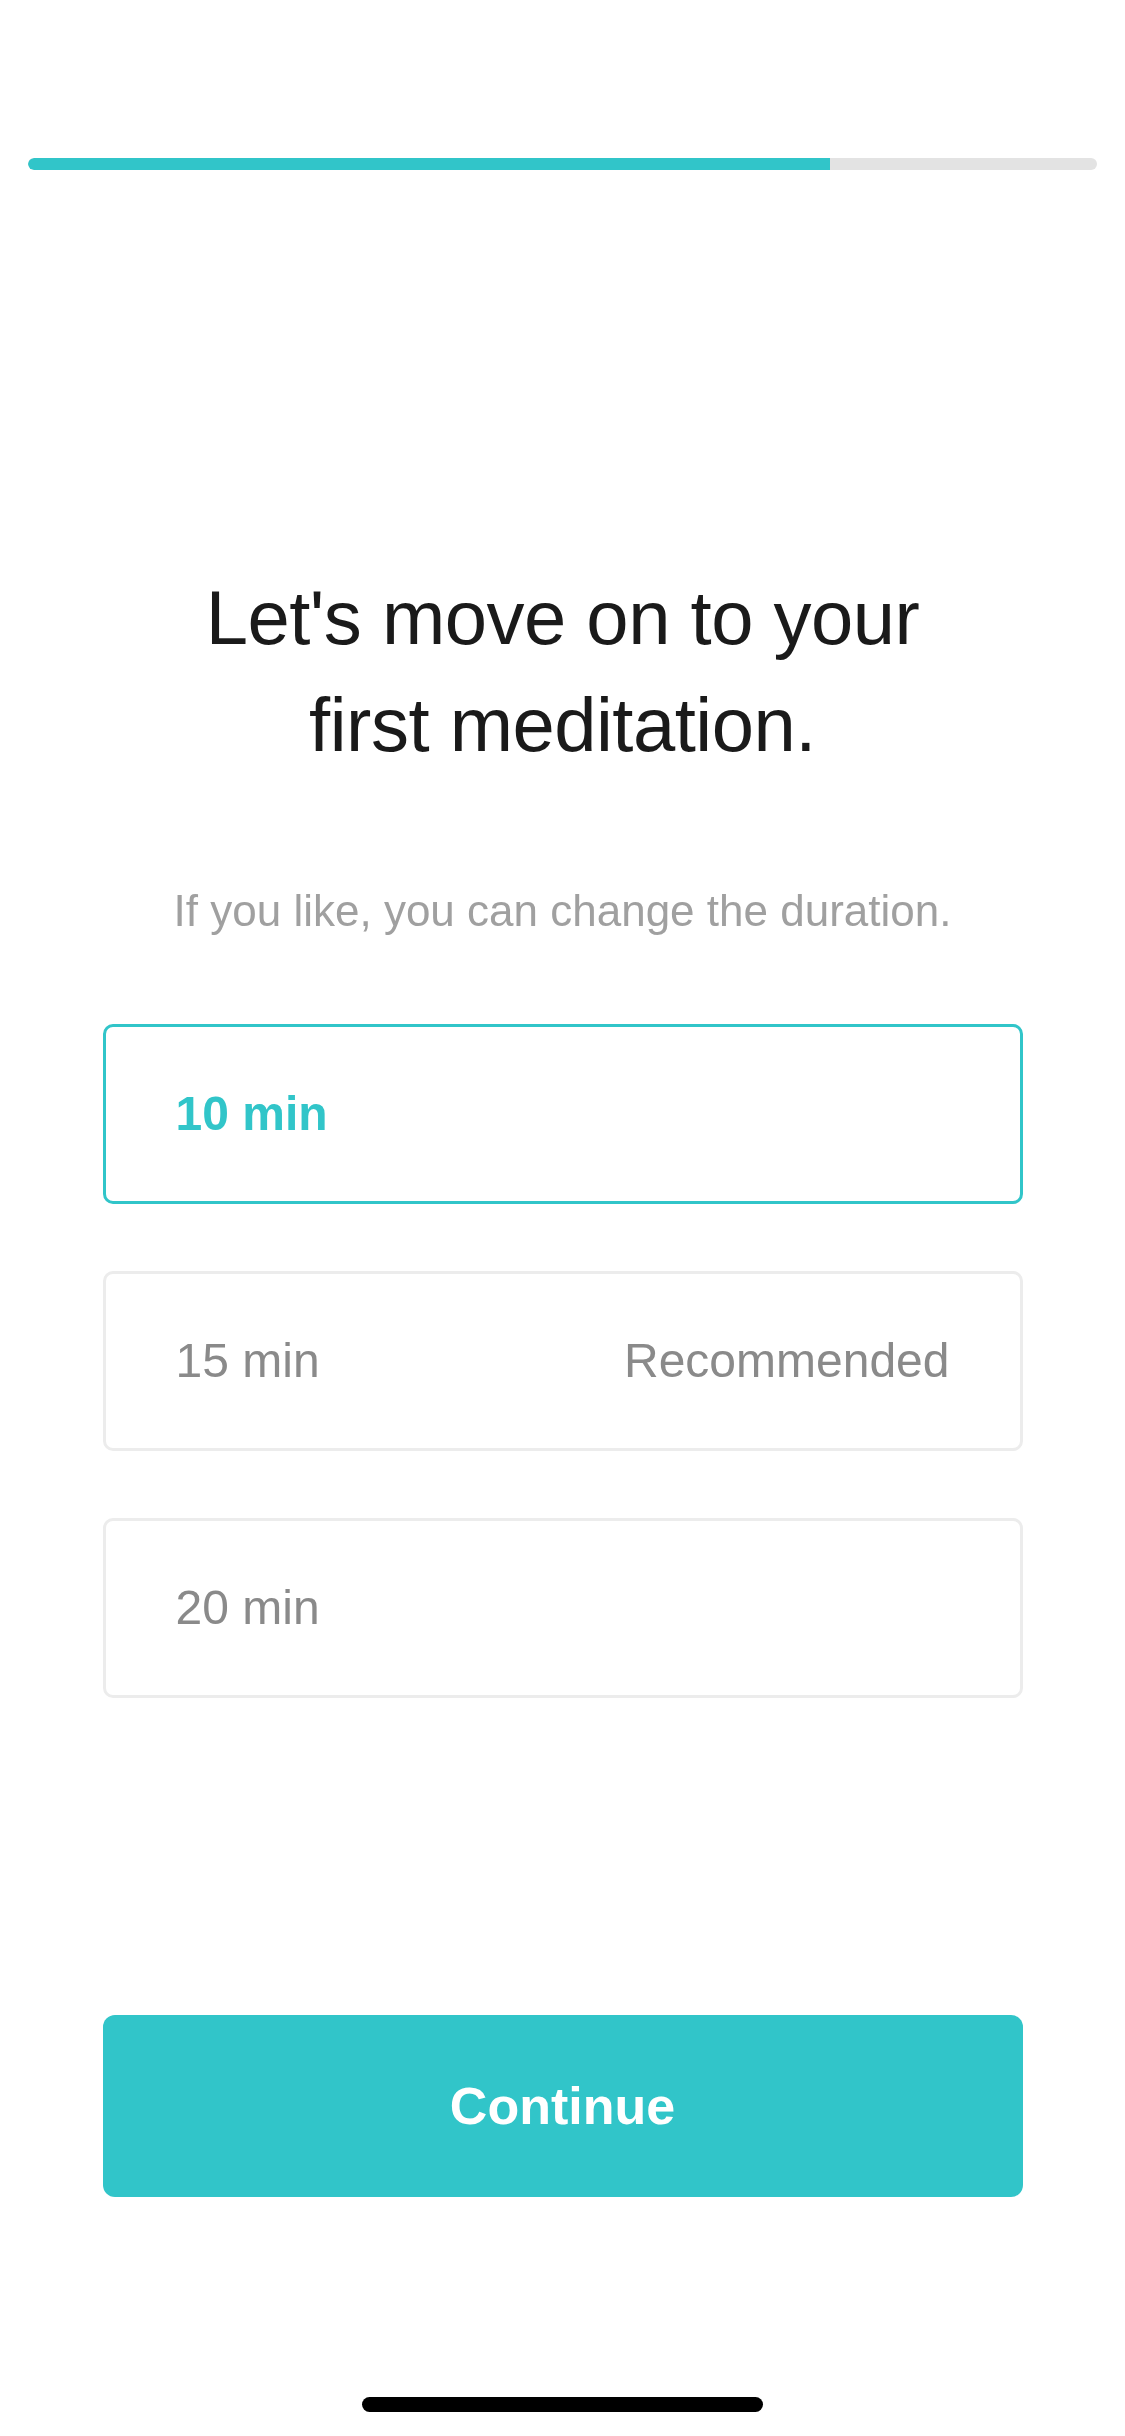 The width and height of the screenshot is (1125, 2436). What do you see at coordinates (562, 671) in the screenshot?
I see `screen-title: Let's move on to your first meditation.` at bounding box center [562, 671].